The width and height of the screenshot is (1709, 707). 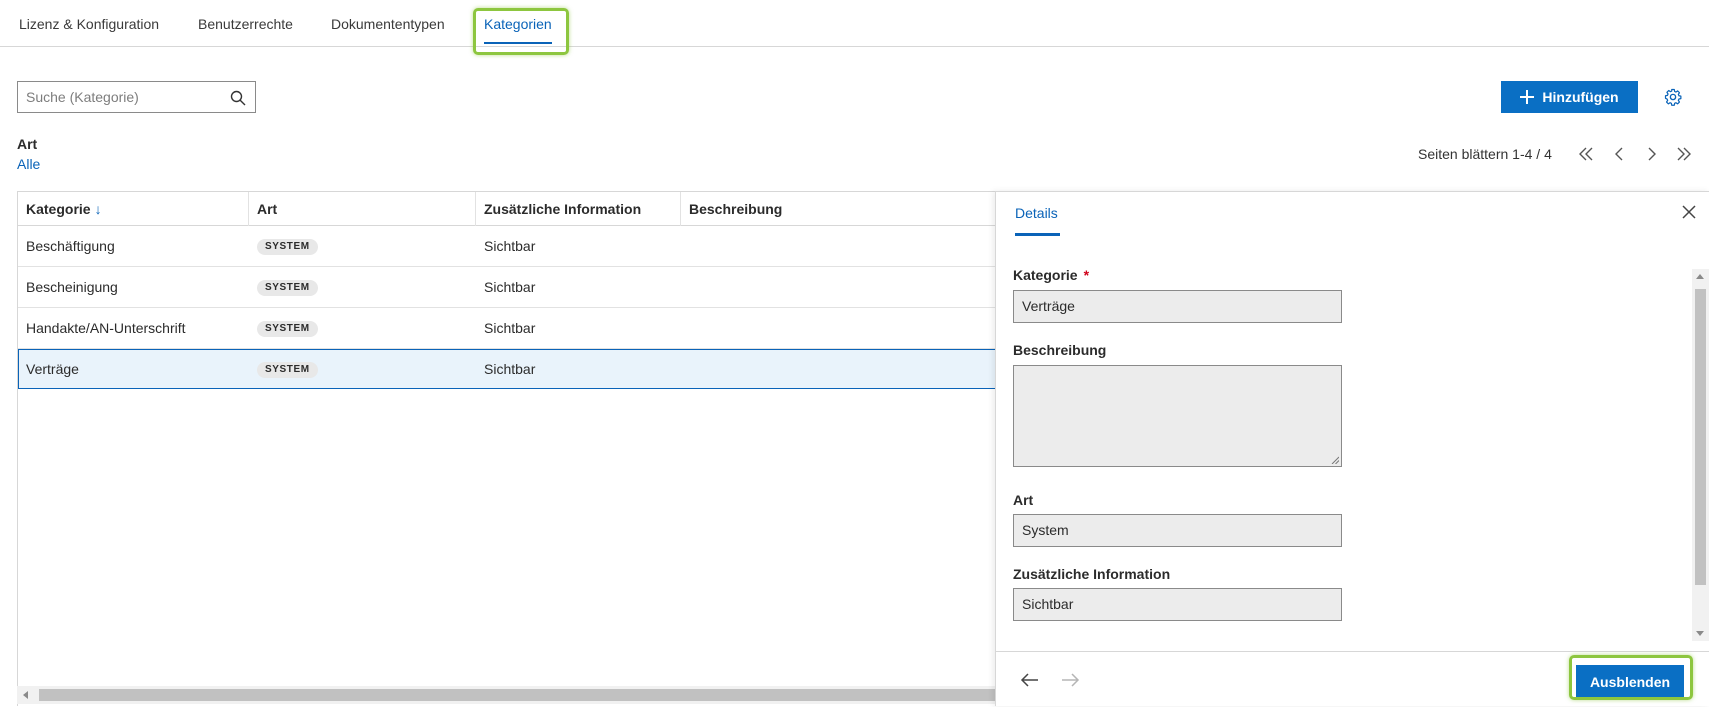 I want to click on filter-art-value-link: Alle, so click(x=28, y=164).